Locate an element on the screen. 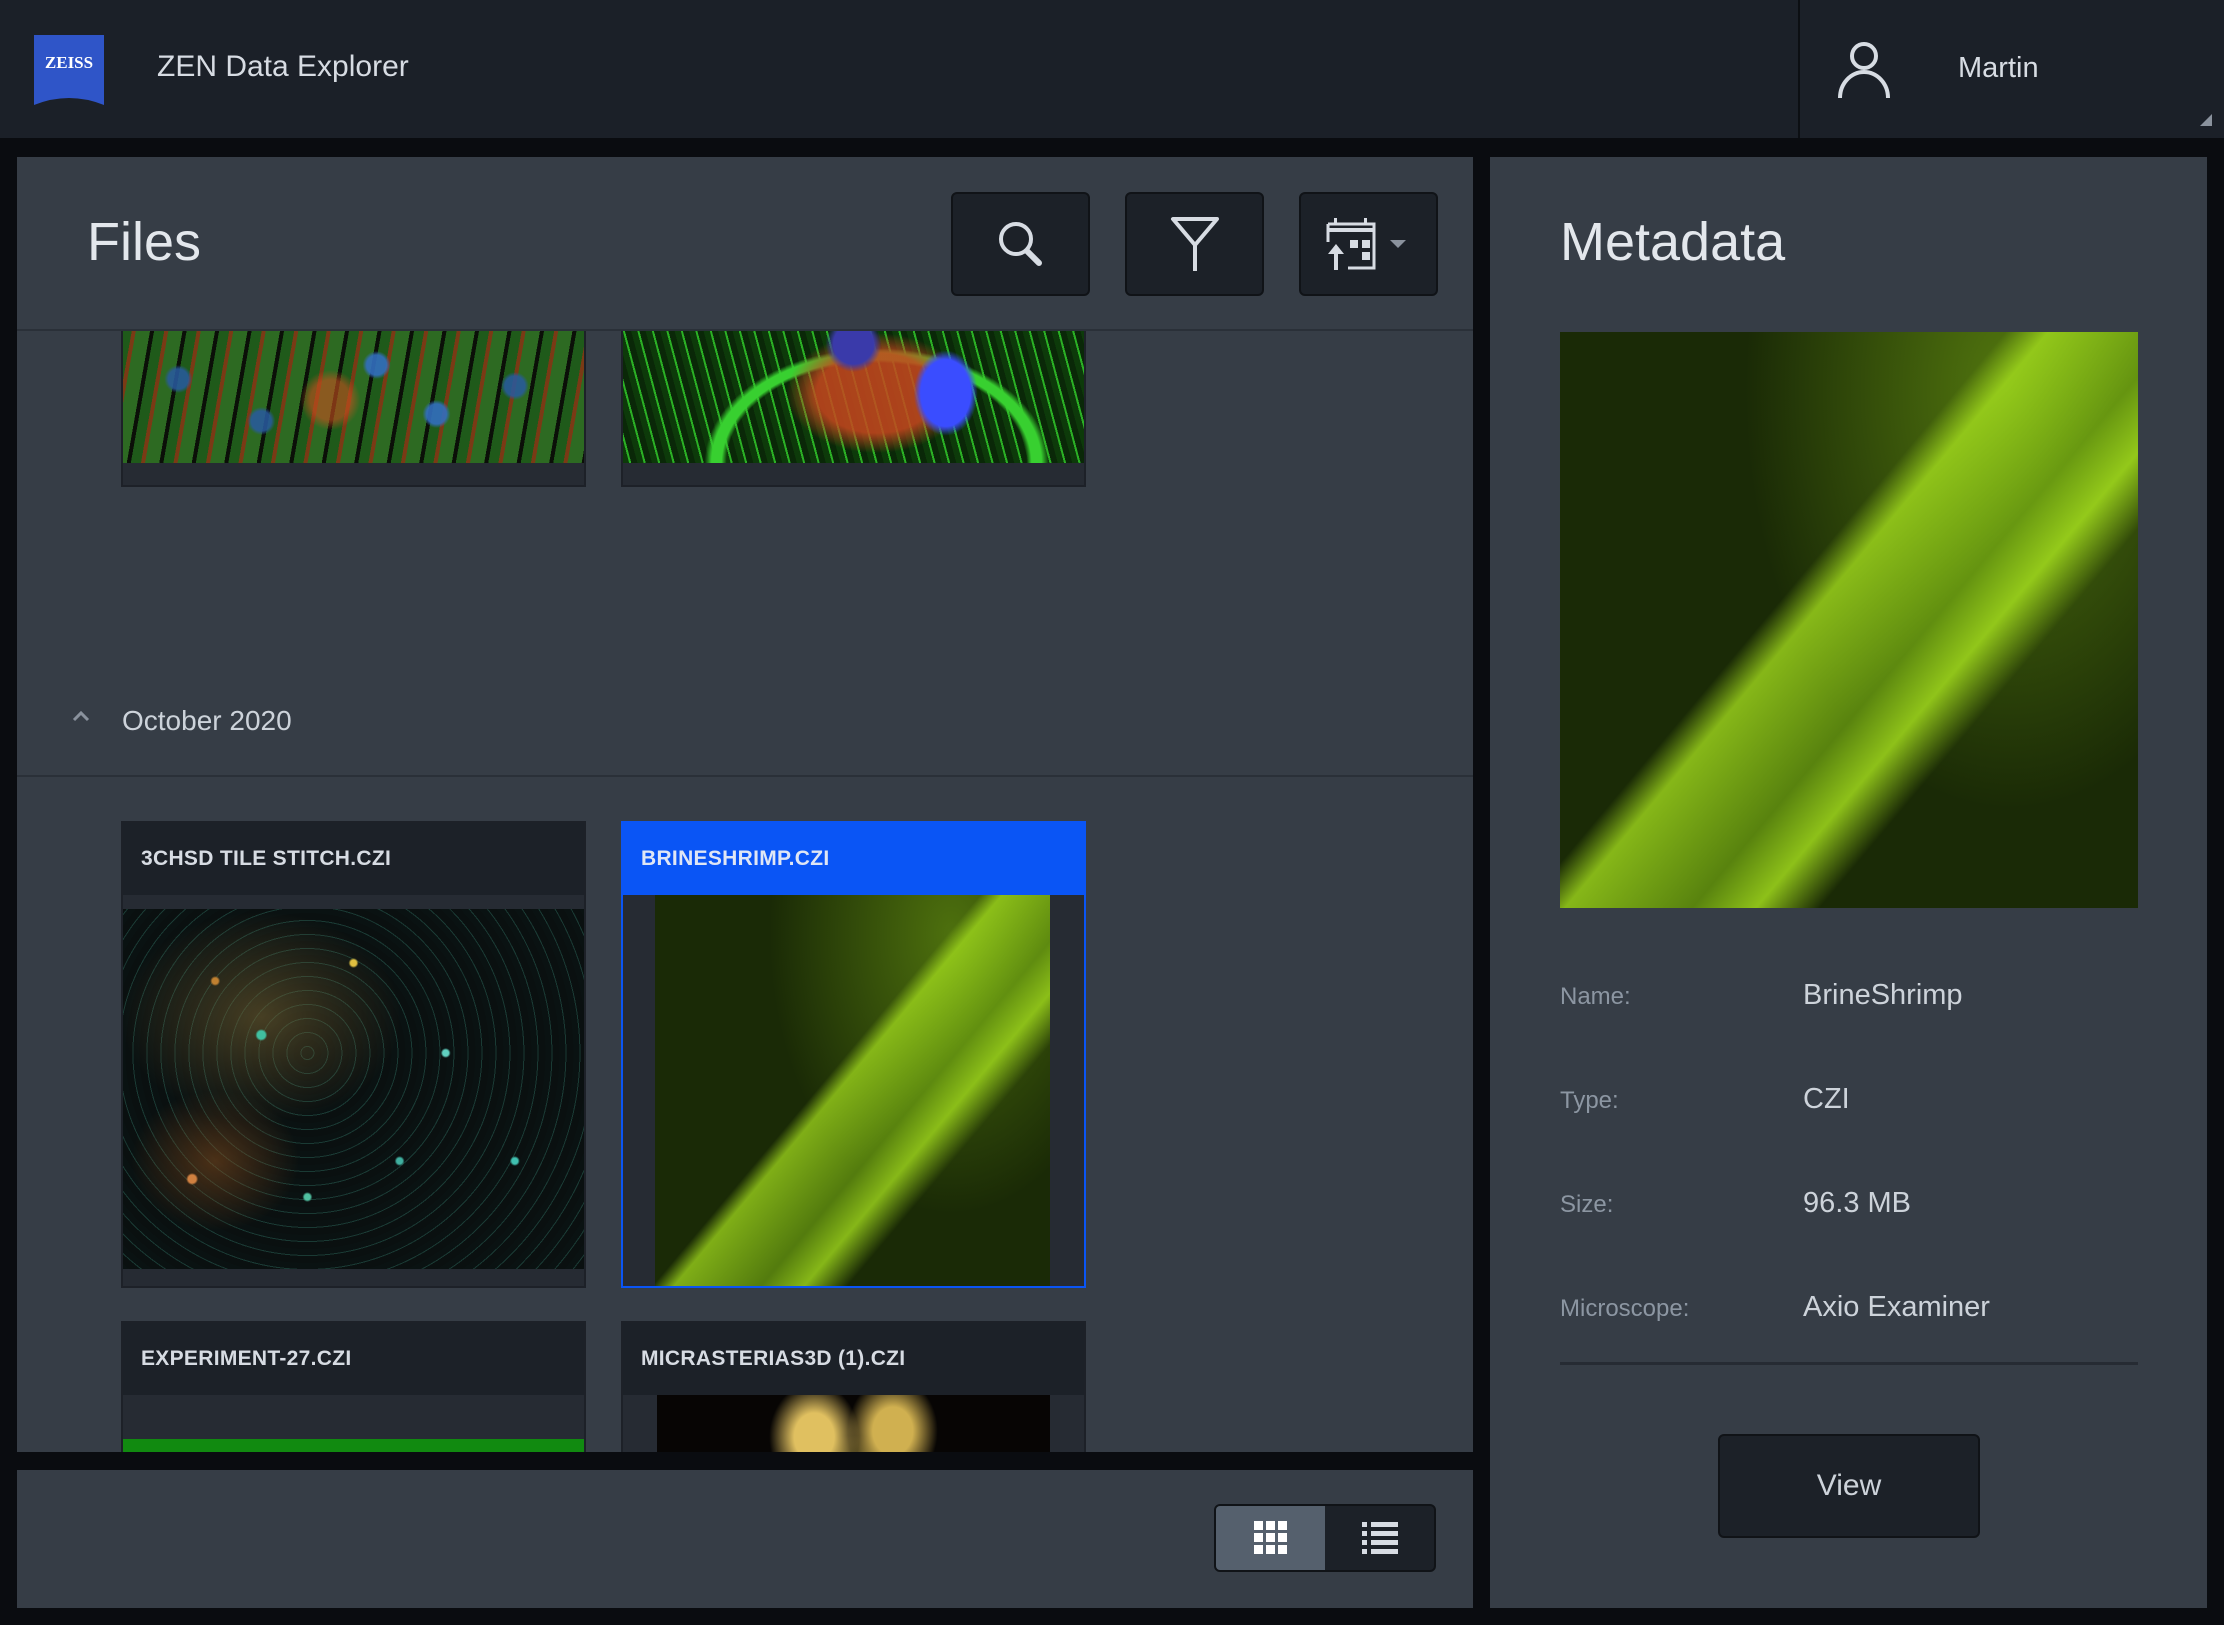  month-label: October 2020 is located at coordinates (207, 720).